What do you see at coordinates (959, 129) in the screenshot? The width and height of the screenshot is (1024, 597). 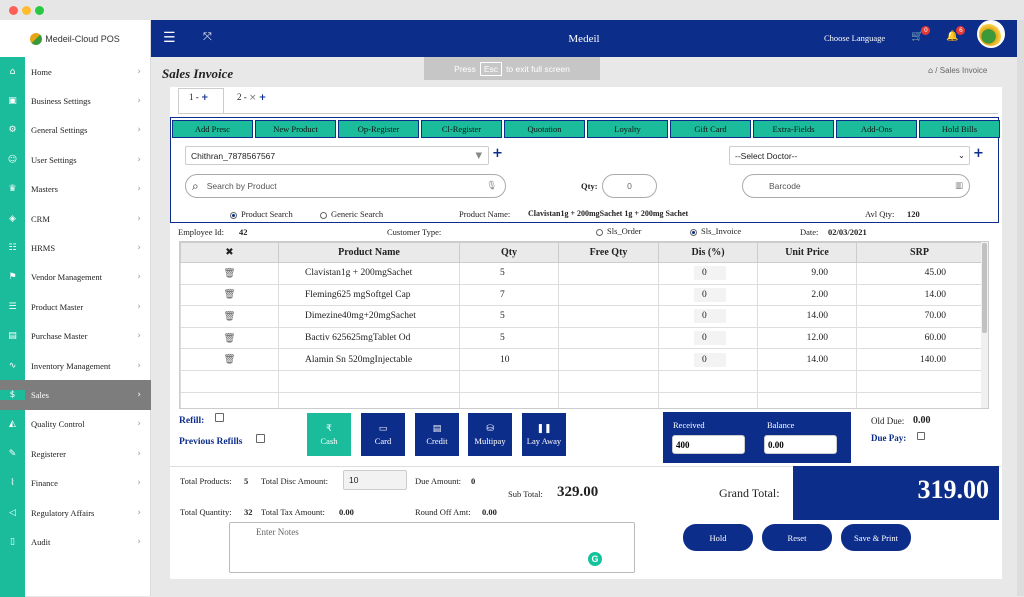 I see `hold-bills-button: Hold Bills` at bounding box center [959, 129].